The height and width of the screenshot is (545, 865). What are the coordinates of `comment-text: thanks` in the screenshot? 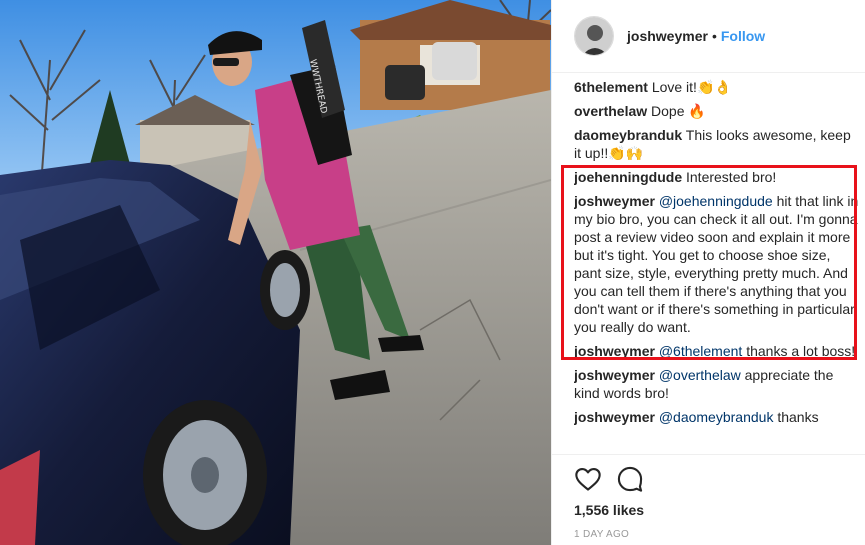 It's located at (798, 417).